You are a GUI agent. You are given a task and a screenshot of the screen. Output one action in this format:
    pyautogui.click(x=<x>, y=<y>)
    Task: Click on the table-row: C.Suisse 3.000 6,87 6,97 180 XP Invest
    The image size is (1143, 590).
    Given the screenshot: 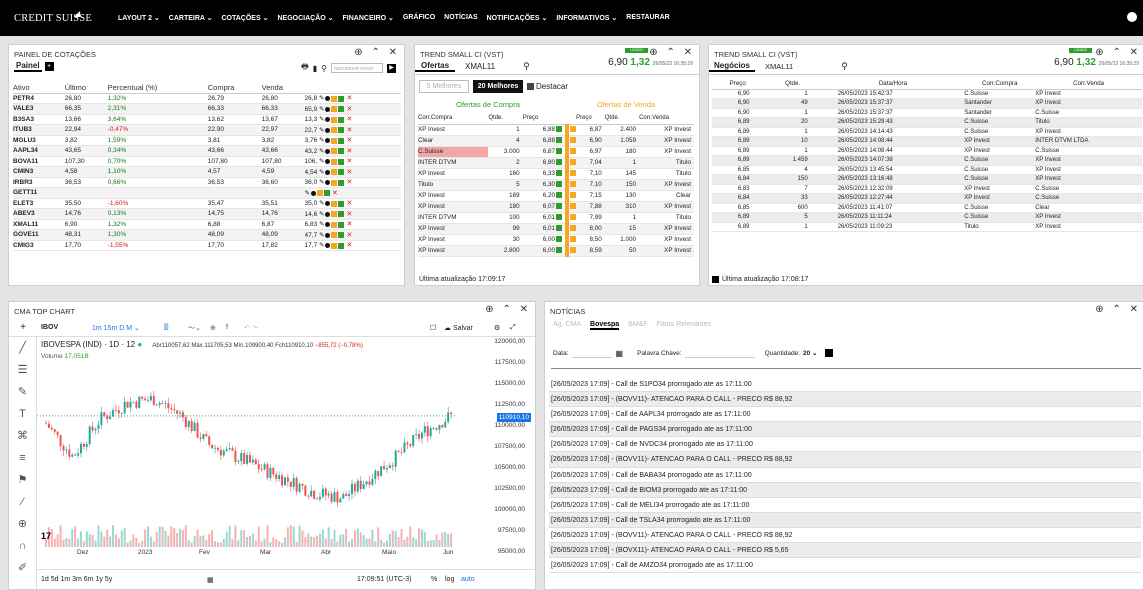 What is the action you would take?
    pyautogui.click(x=556, y=152)
    